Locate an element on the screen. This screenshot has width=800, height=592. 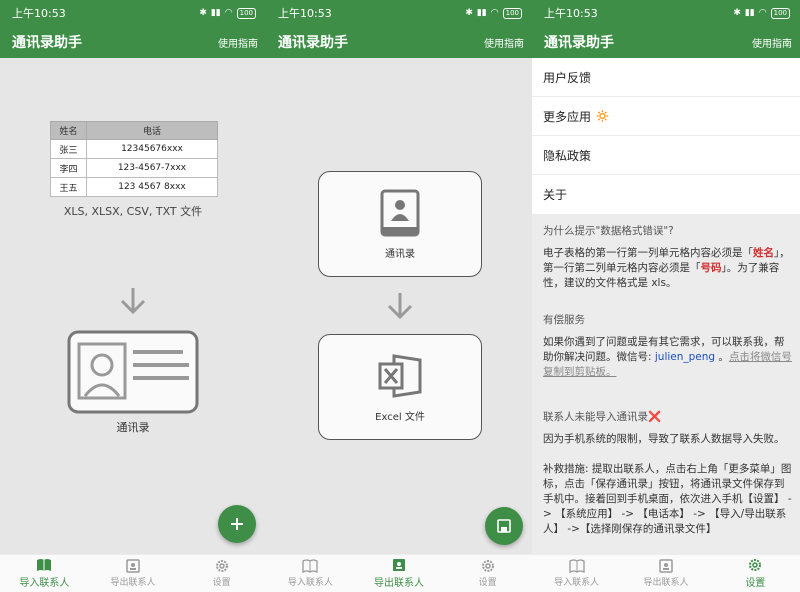
table-row: 李四 123-4567-7xxx is located at coordinates (134, 168).